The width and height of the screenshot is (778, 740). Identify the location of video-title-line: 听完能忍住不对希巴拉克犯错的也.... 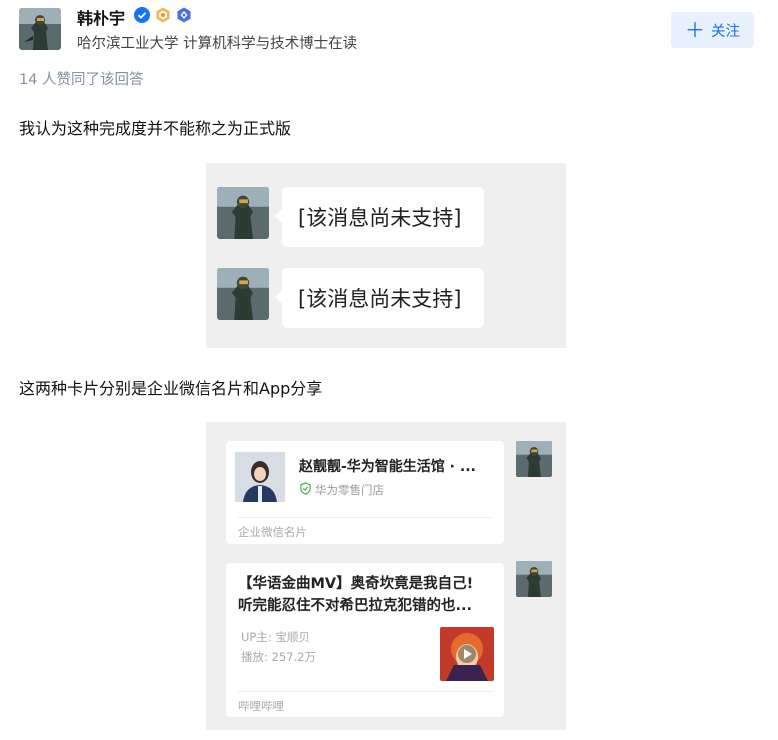
(355, 606).